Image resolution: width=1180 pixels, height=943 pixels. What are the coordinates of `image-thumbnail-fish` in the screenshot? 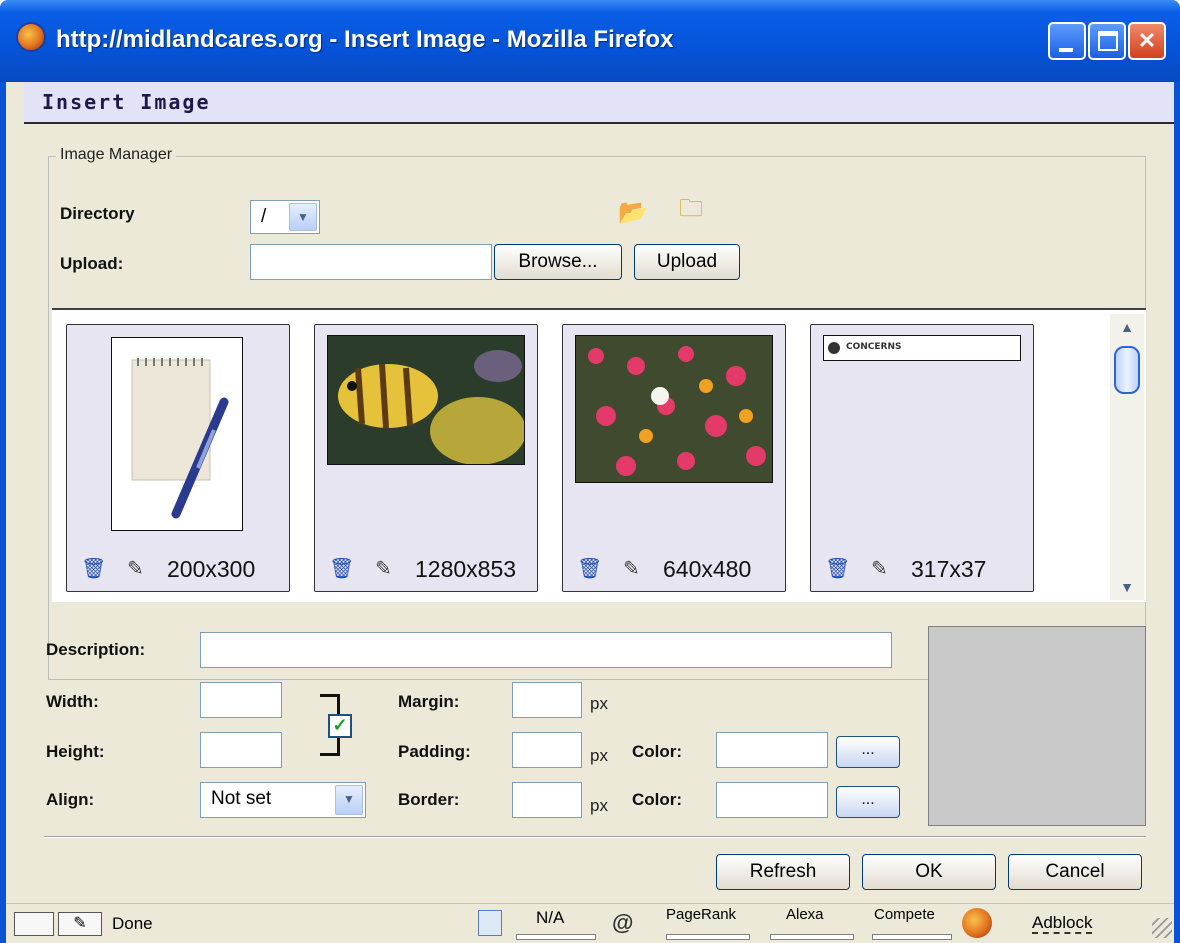 It's located at (426, 400).